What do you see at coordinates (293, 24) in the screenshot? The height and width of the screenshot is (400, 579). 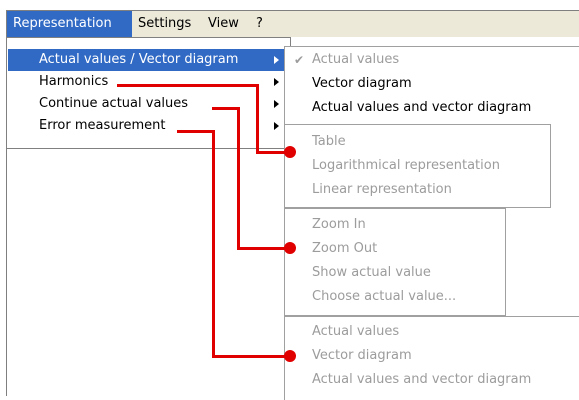 I see `menubar: Representation Settings View ?` at bounding box center [293, 24].